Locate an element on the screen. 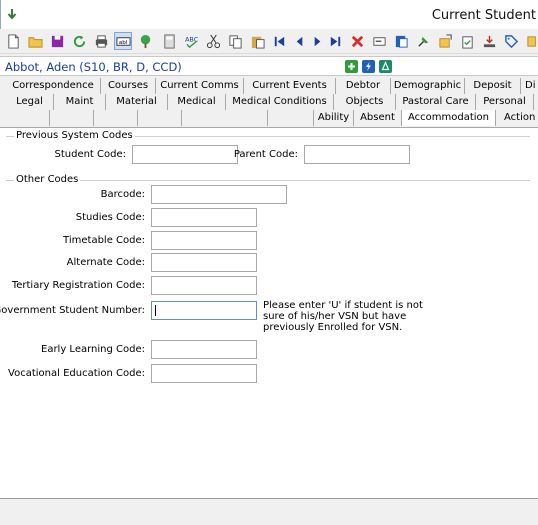  tag-icon is located at coordinates (511, 41).